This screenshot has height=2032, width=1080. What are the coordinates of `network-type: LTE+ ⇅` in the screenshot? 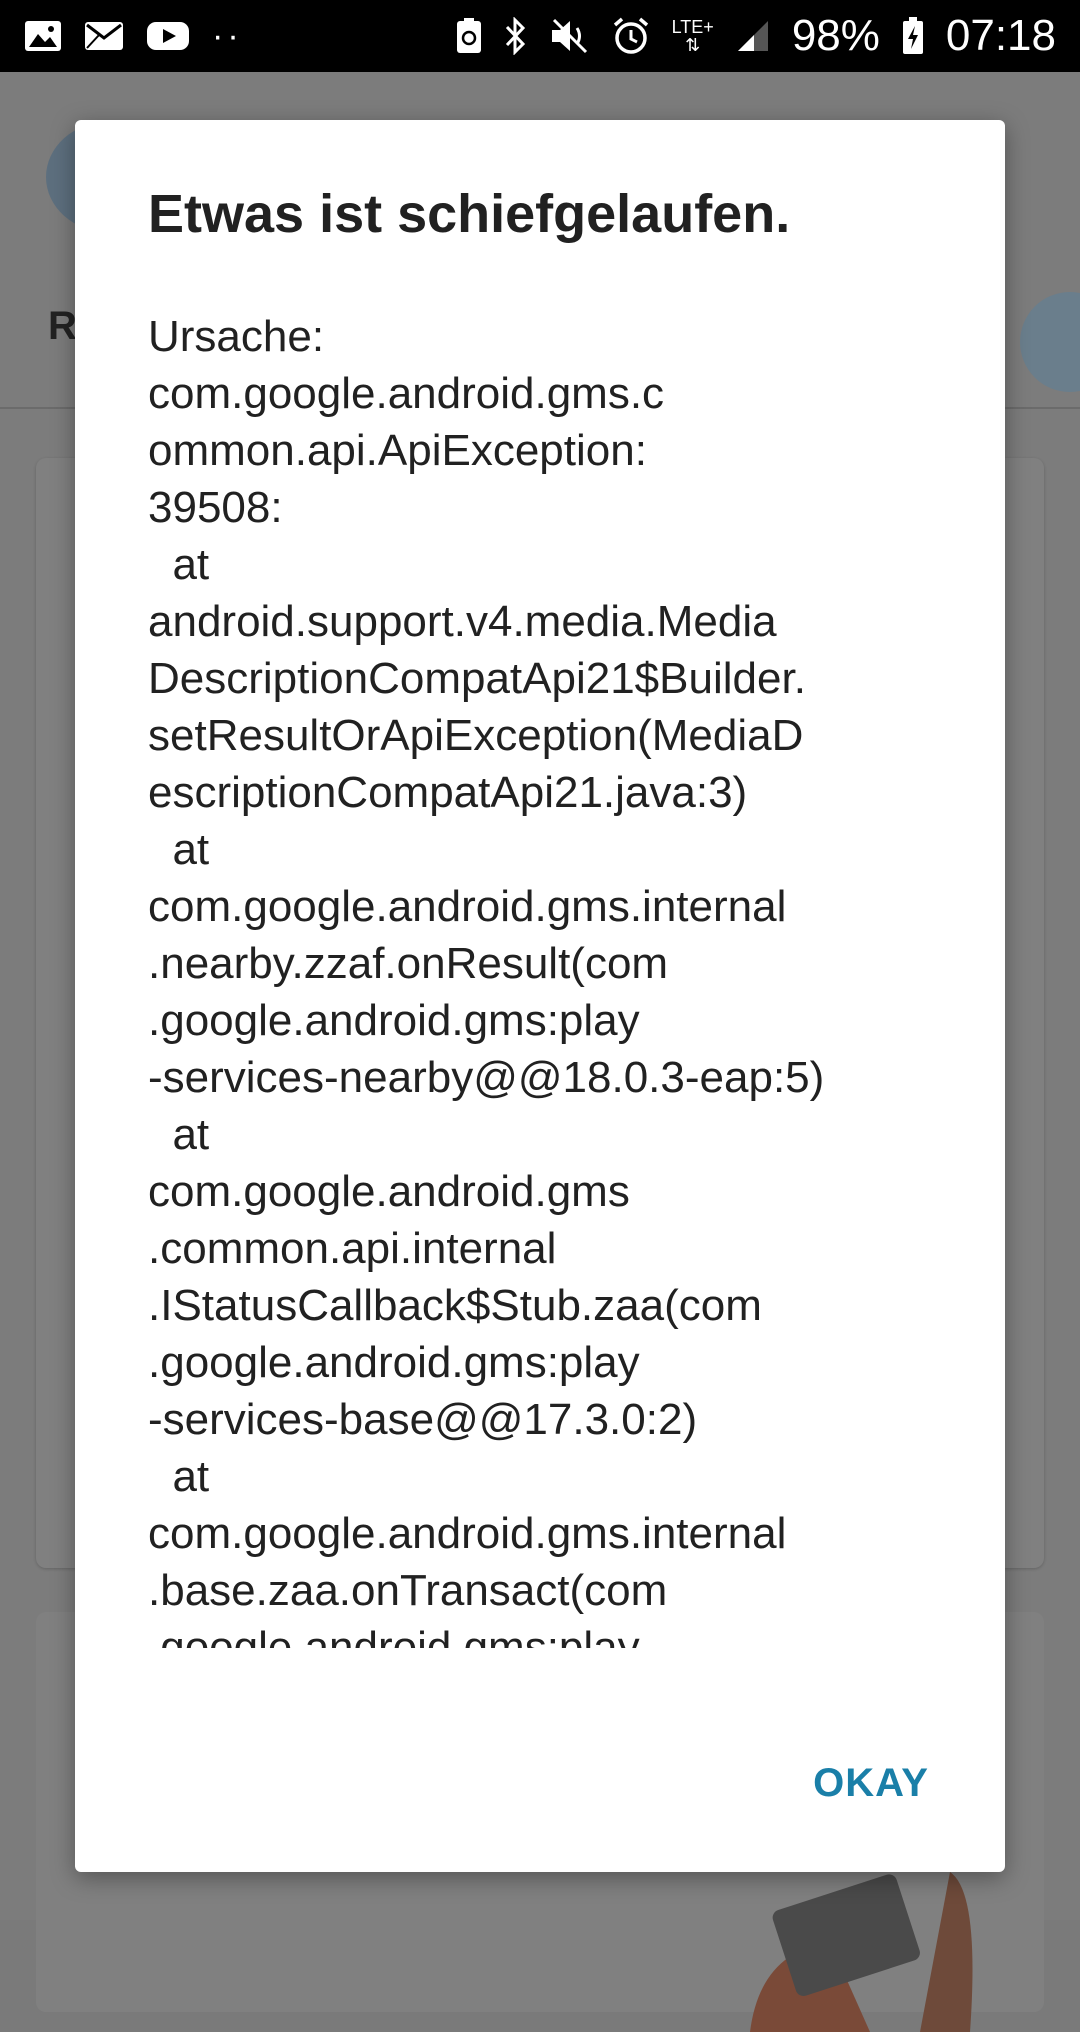 It's located at (693, 36).